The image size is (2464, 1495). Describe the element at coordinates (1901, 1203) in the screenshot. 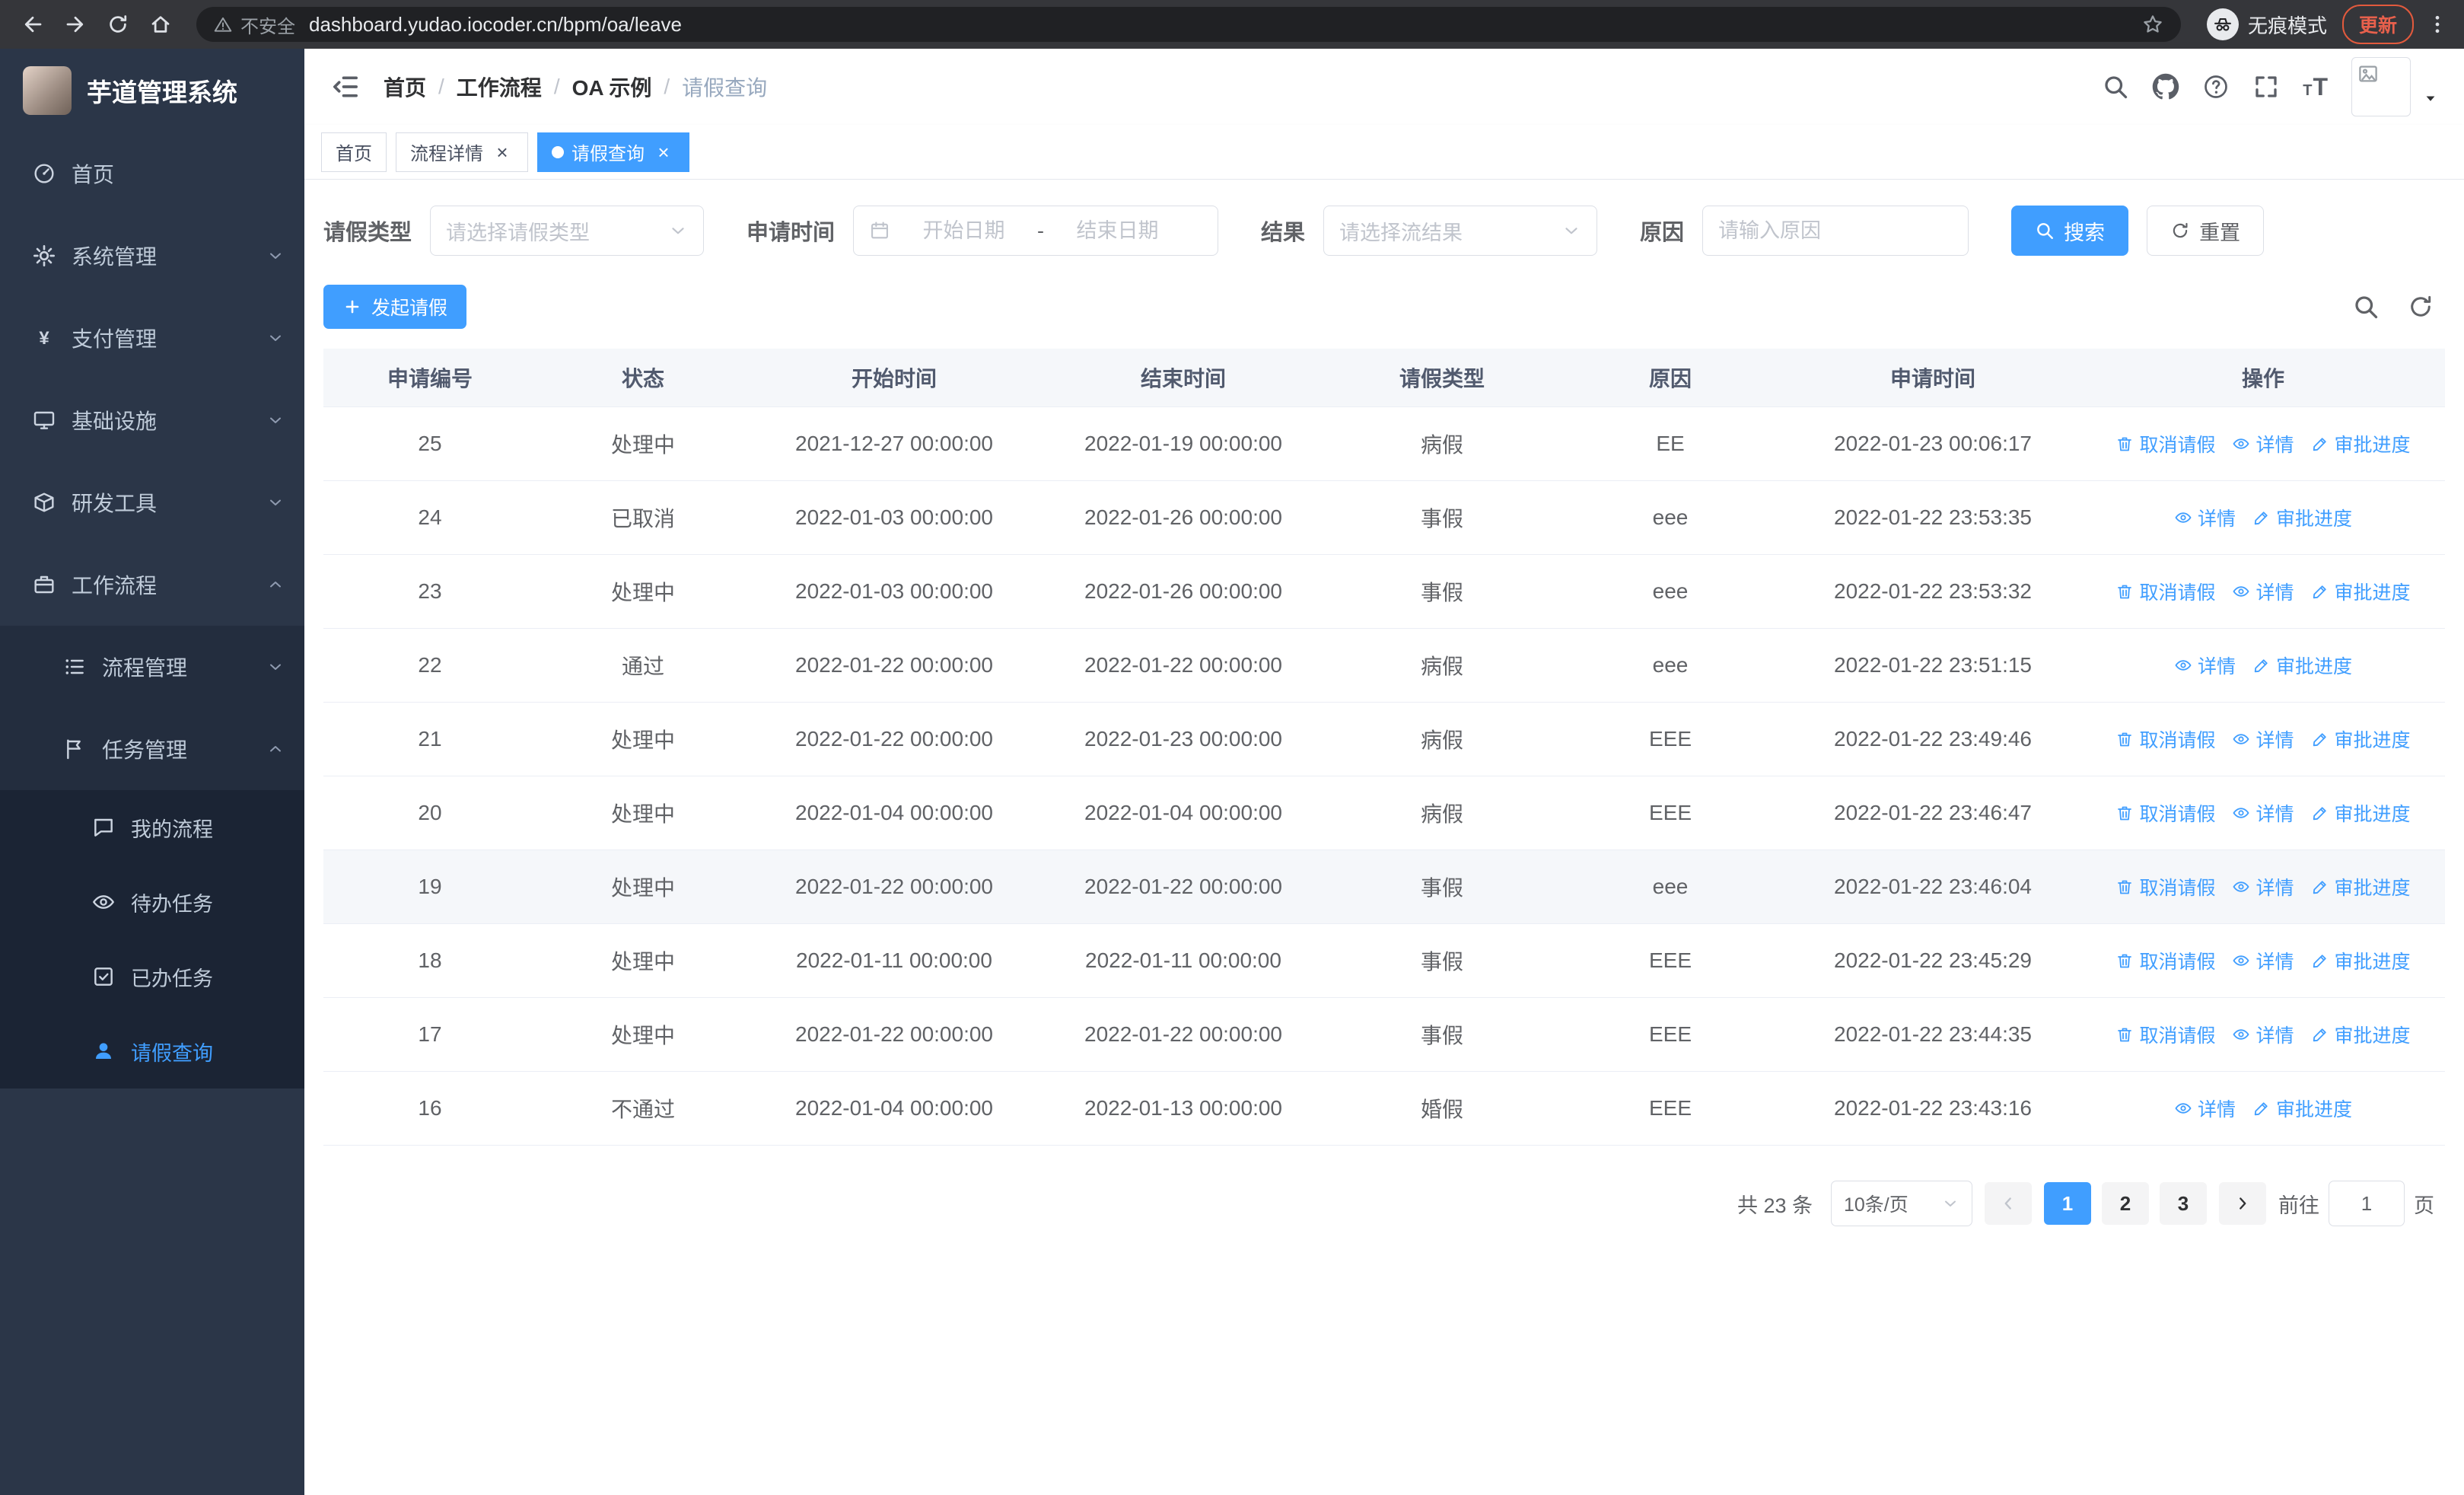

I see `page-size-select: 10条/页` at that location.